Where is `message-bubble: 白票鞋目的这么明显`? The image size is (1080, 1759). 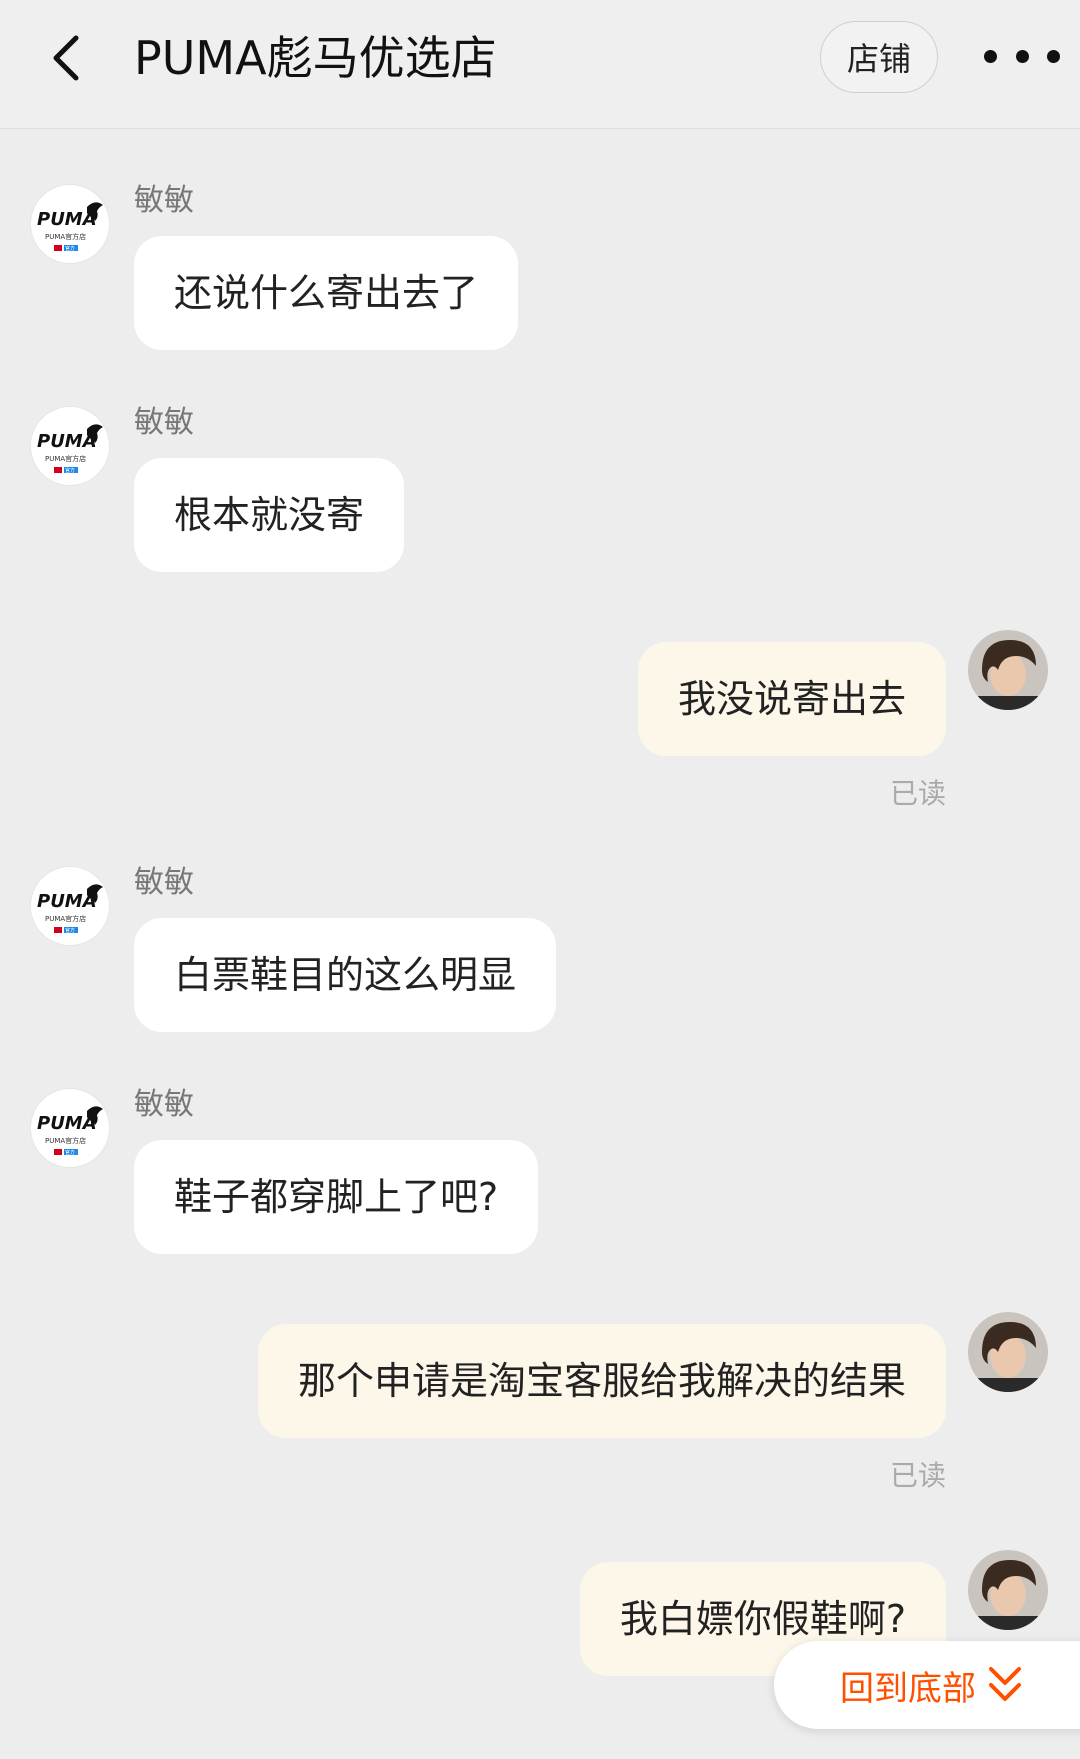 message-bubble: 白票鞋目的这么明显 is located at coordinates (345, 975).